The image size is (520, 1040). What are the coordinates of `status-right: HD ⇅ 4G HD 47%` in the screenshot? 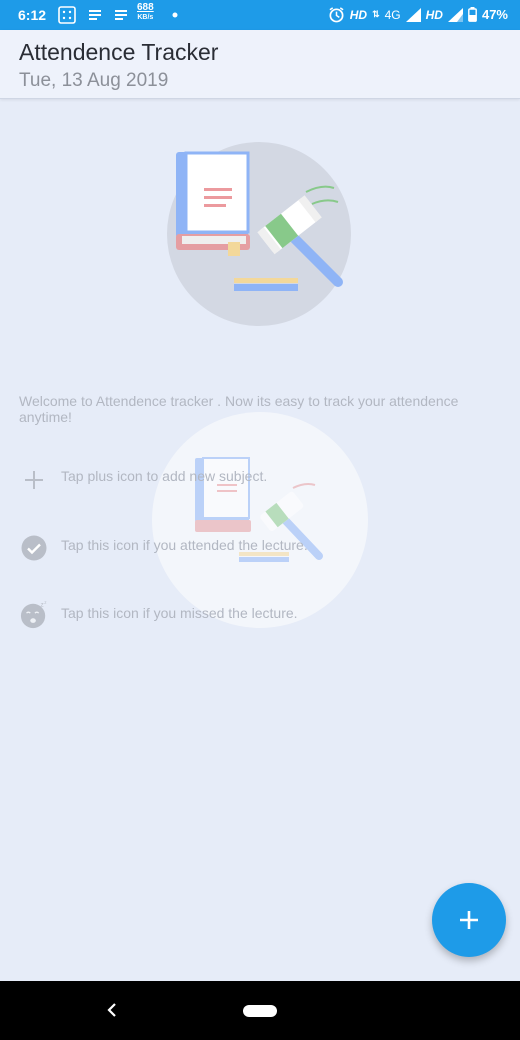 It's located at (418, 14).